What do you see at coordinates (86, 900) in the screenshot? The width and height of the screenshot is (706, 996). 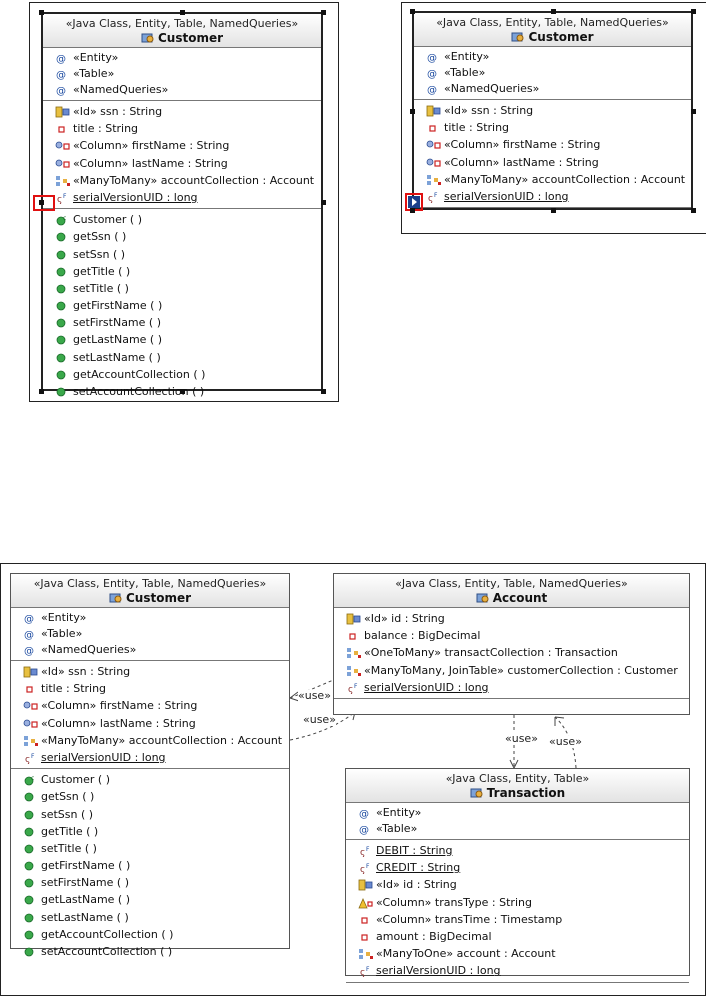 I see `row-text: getLastName ( )` at bounding box center [86, 900].